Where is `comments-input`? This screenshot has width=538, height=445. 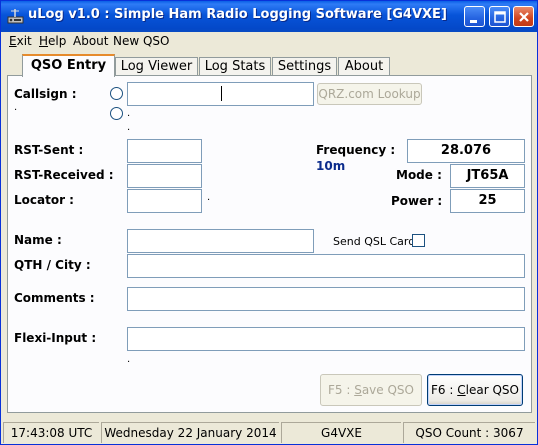 comments-input is located at coordinates (326, 299).